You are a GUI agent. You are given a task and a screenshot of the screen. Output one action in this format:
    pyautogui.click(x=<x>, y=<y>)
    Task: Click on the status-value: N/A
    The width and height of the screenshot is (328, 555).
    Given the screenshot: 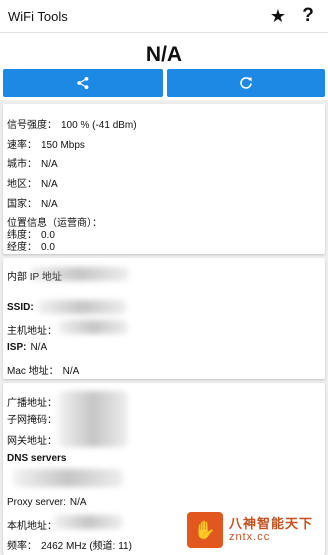 What is the action you would take?
    pyautogui.click(x=164, y=54)
    